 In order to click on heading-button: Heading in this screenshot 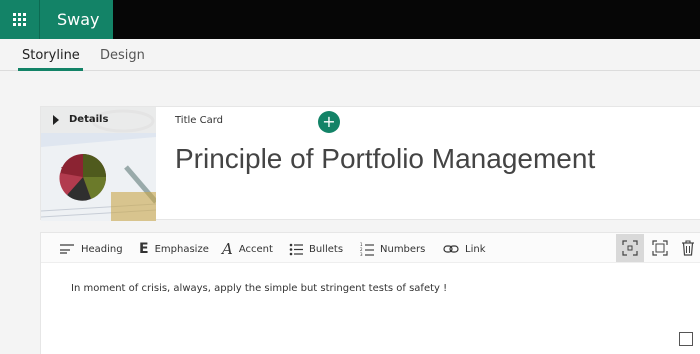, I will do `click(91, 249)`.